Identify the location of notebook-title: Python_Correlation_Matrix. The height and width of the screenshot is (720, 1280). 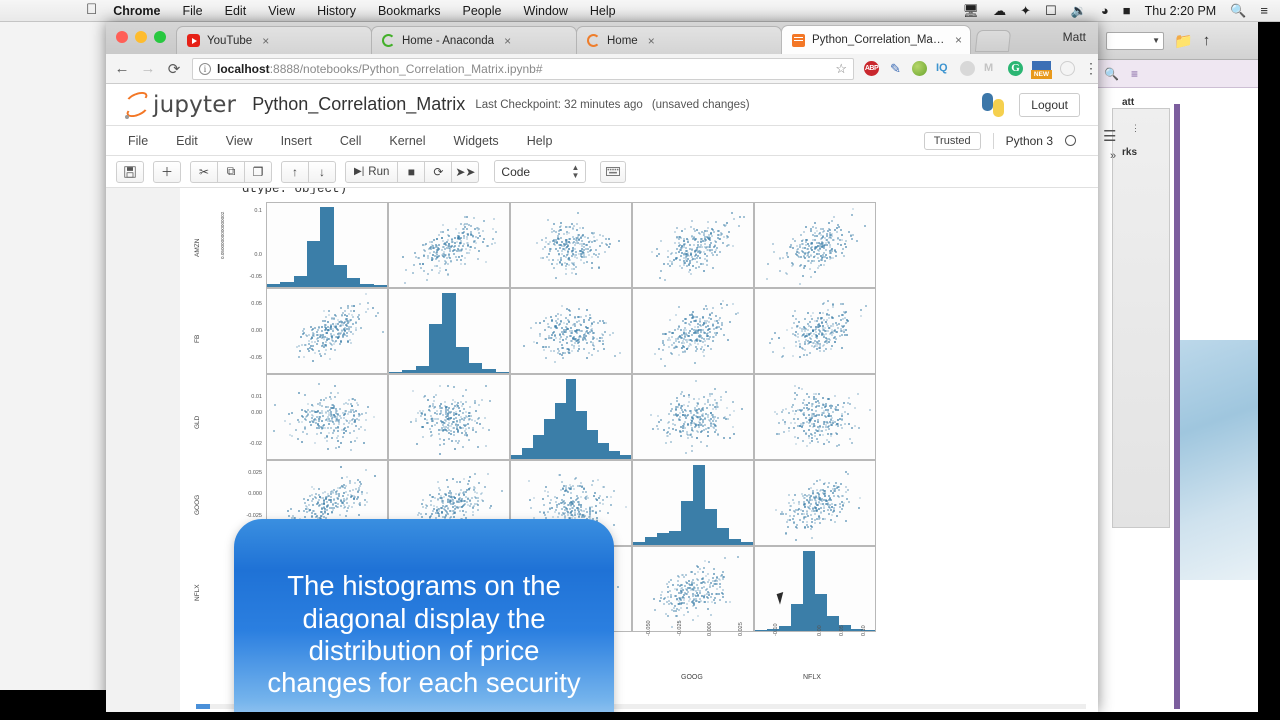
(358, 104).